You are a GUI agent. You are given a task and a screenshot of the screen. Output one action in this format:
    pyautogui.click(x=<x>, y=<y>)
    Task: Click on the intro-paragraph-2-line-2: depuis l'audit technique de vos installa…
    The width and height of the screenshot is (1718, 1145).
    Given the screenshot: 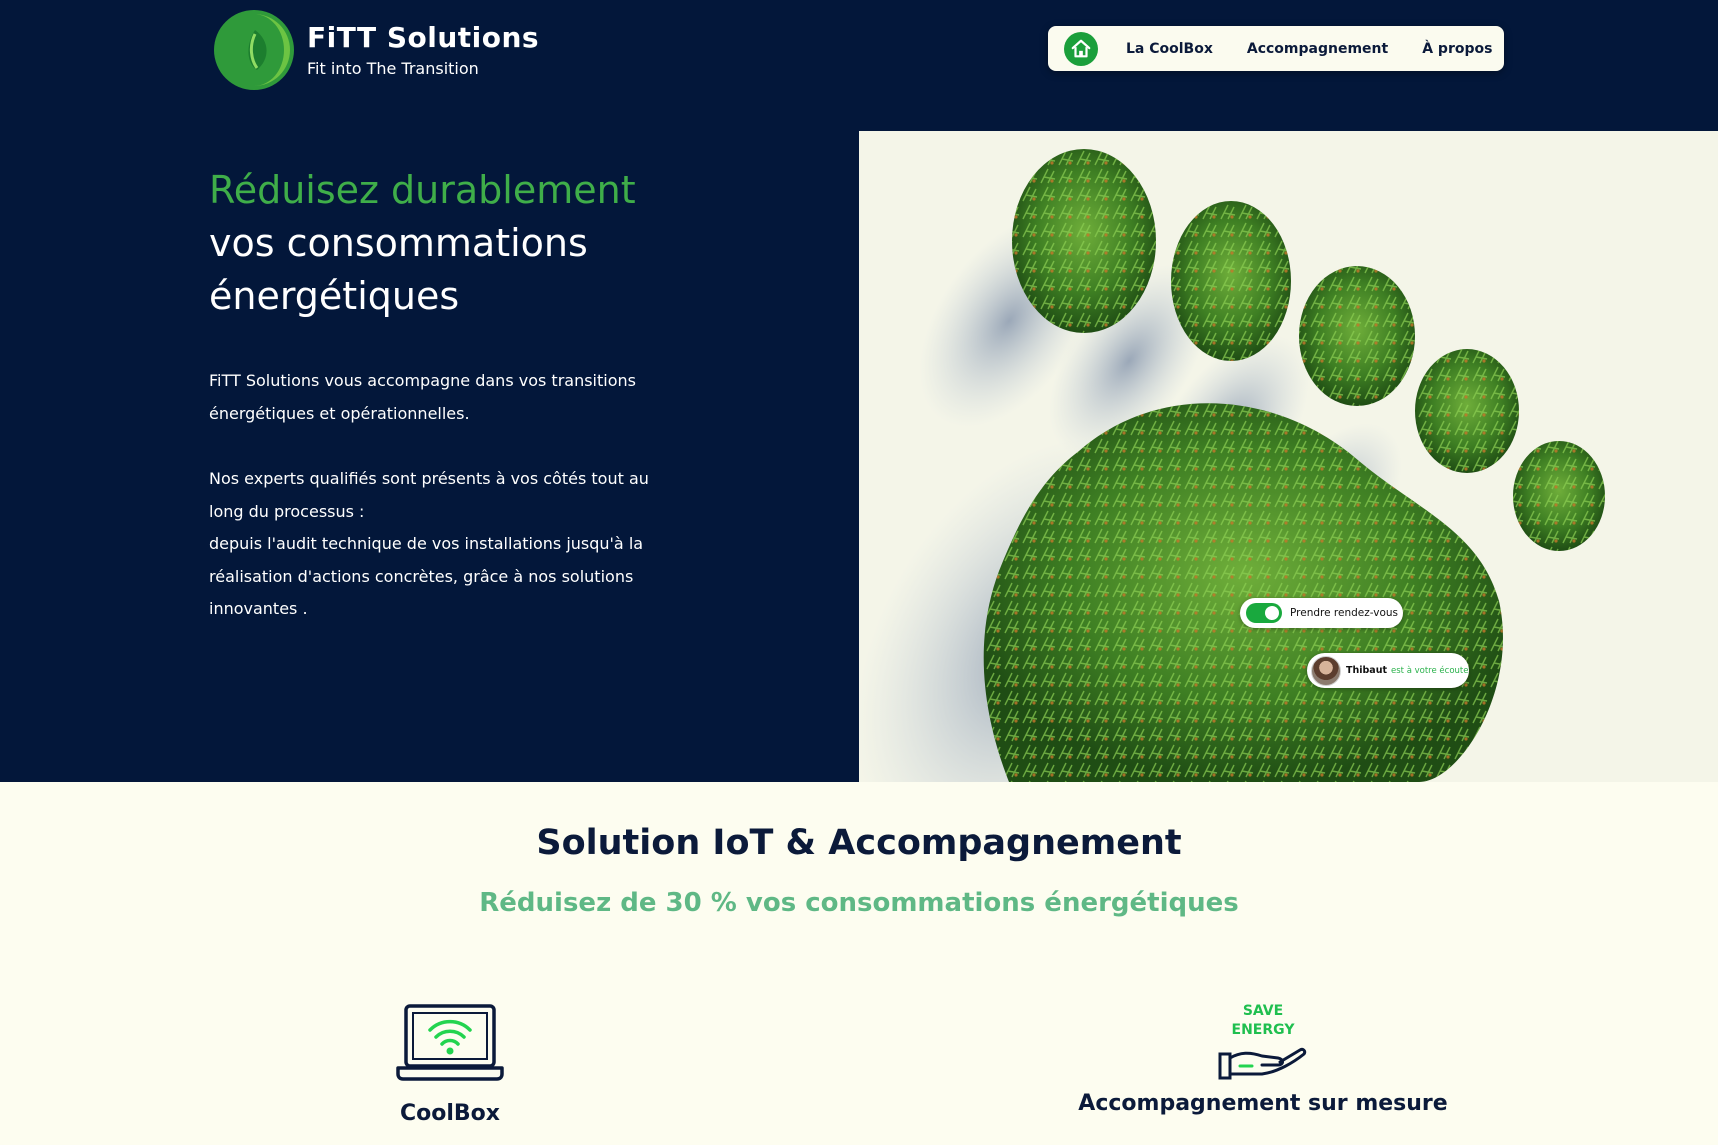 What is the action you would take?
    pyautogui.click(x=426, y=576)
    